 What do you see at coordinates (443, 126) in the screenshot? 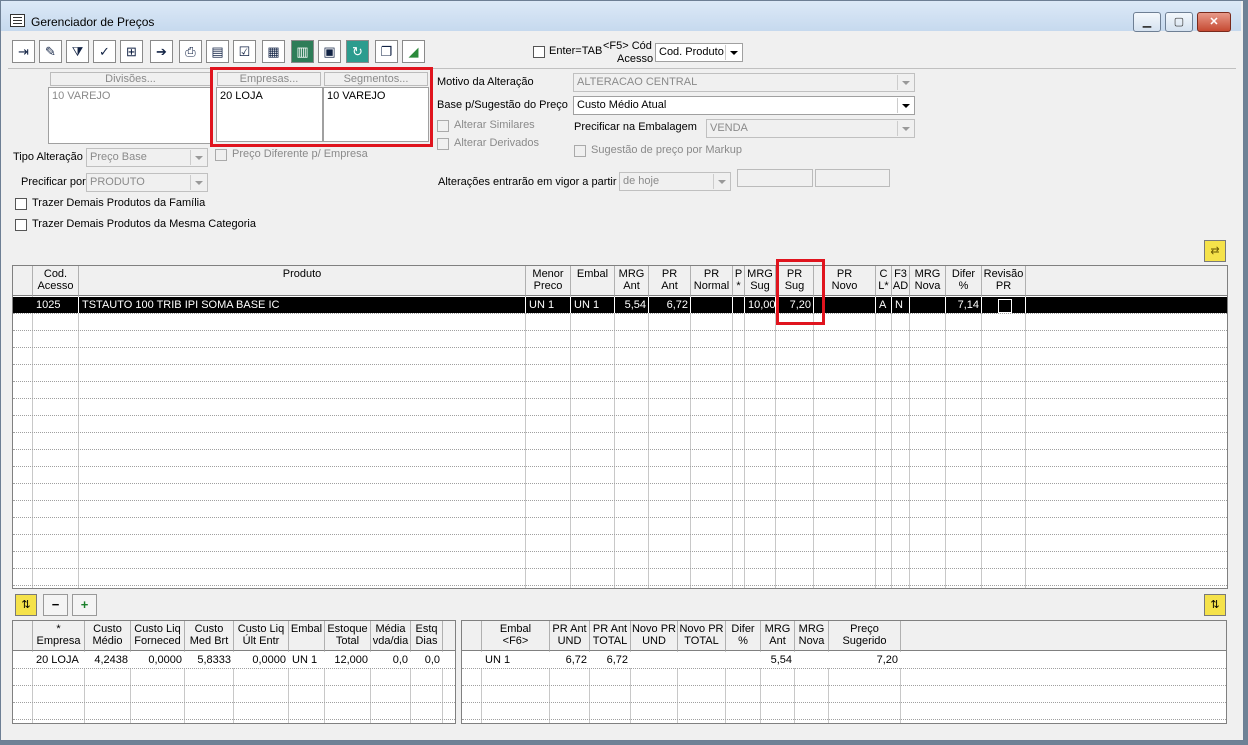
I see `alterar-similares-checkbox` at bounding box center [443, 126].